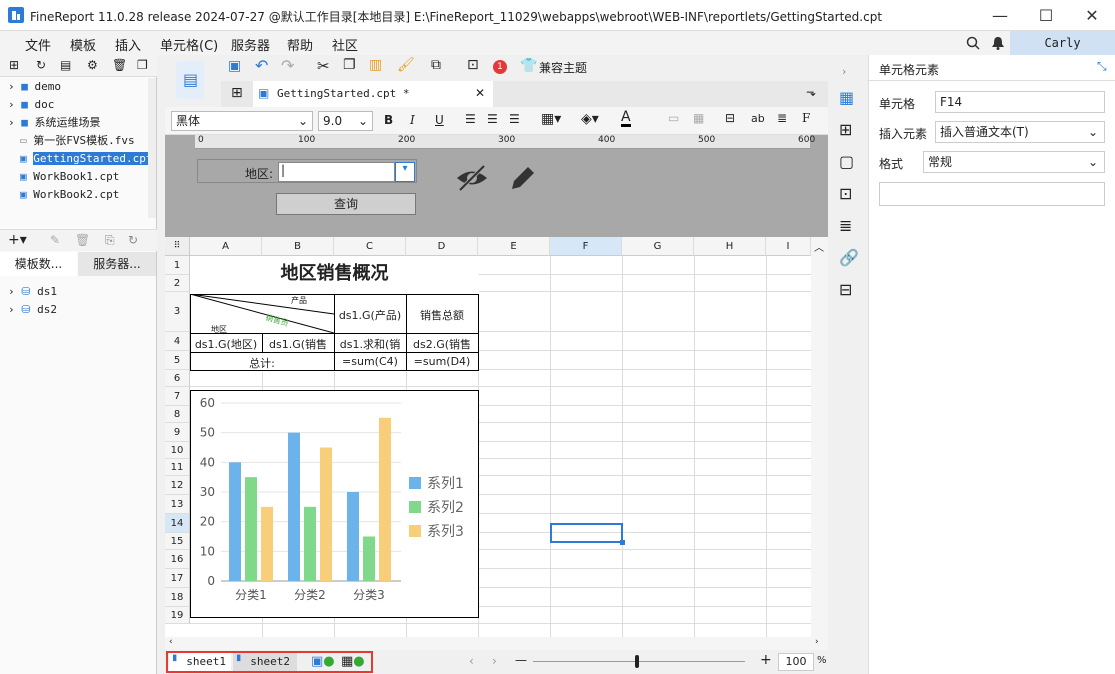 Image resolution: width=1115 pixels, height=674 pixels. Describe the element at coordinates (471, 661) in the screenshot. I see `prev-sheet-icon: ‹` at that location.